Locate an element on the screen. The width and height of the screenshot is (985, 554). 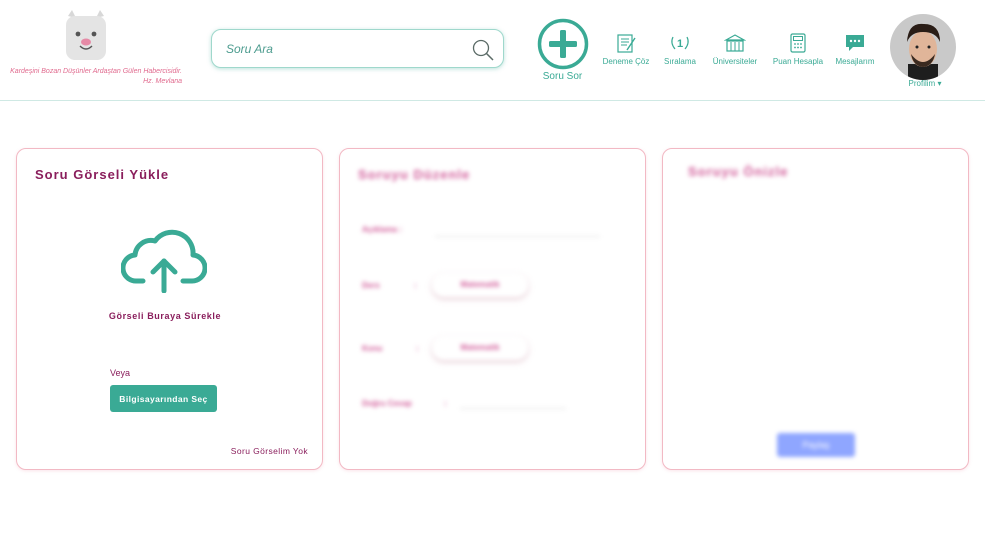
edit-card-title: Soruyu Düzenle is located at coordinates (414, 174).